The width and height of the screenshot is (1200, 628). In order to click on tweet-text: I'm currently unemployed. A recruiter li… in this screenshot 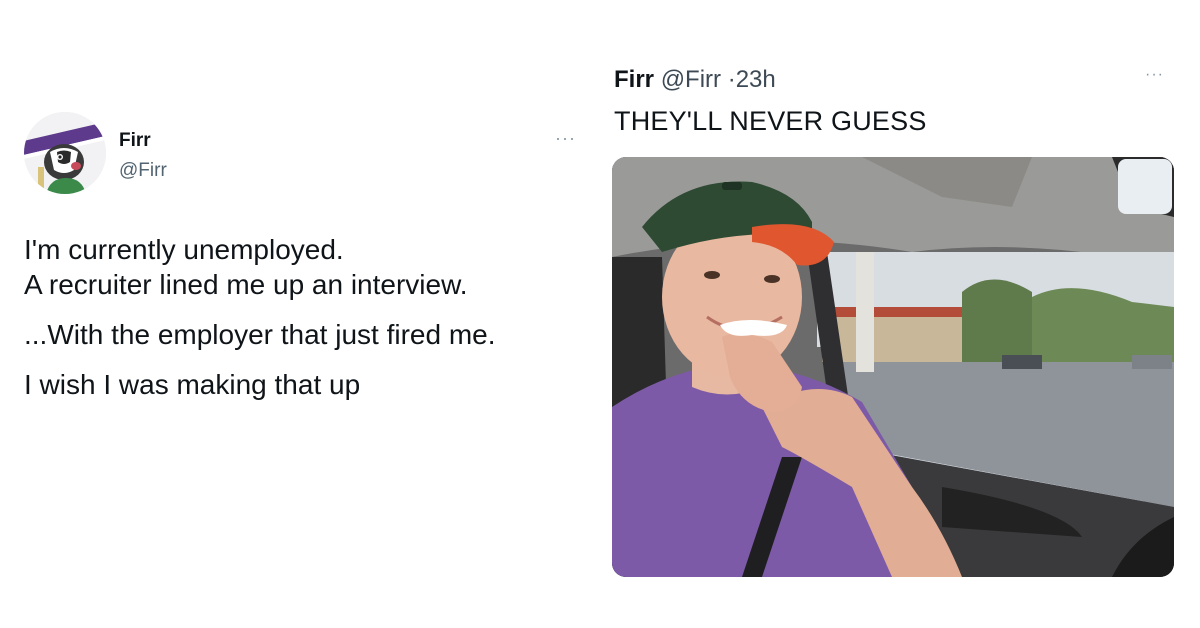, I will do `click(304, 324)`.